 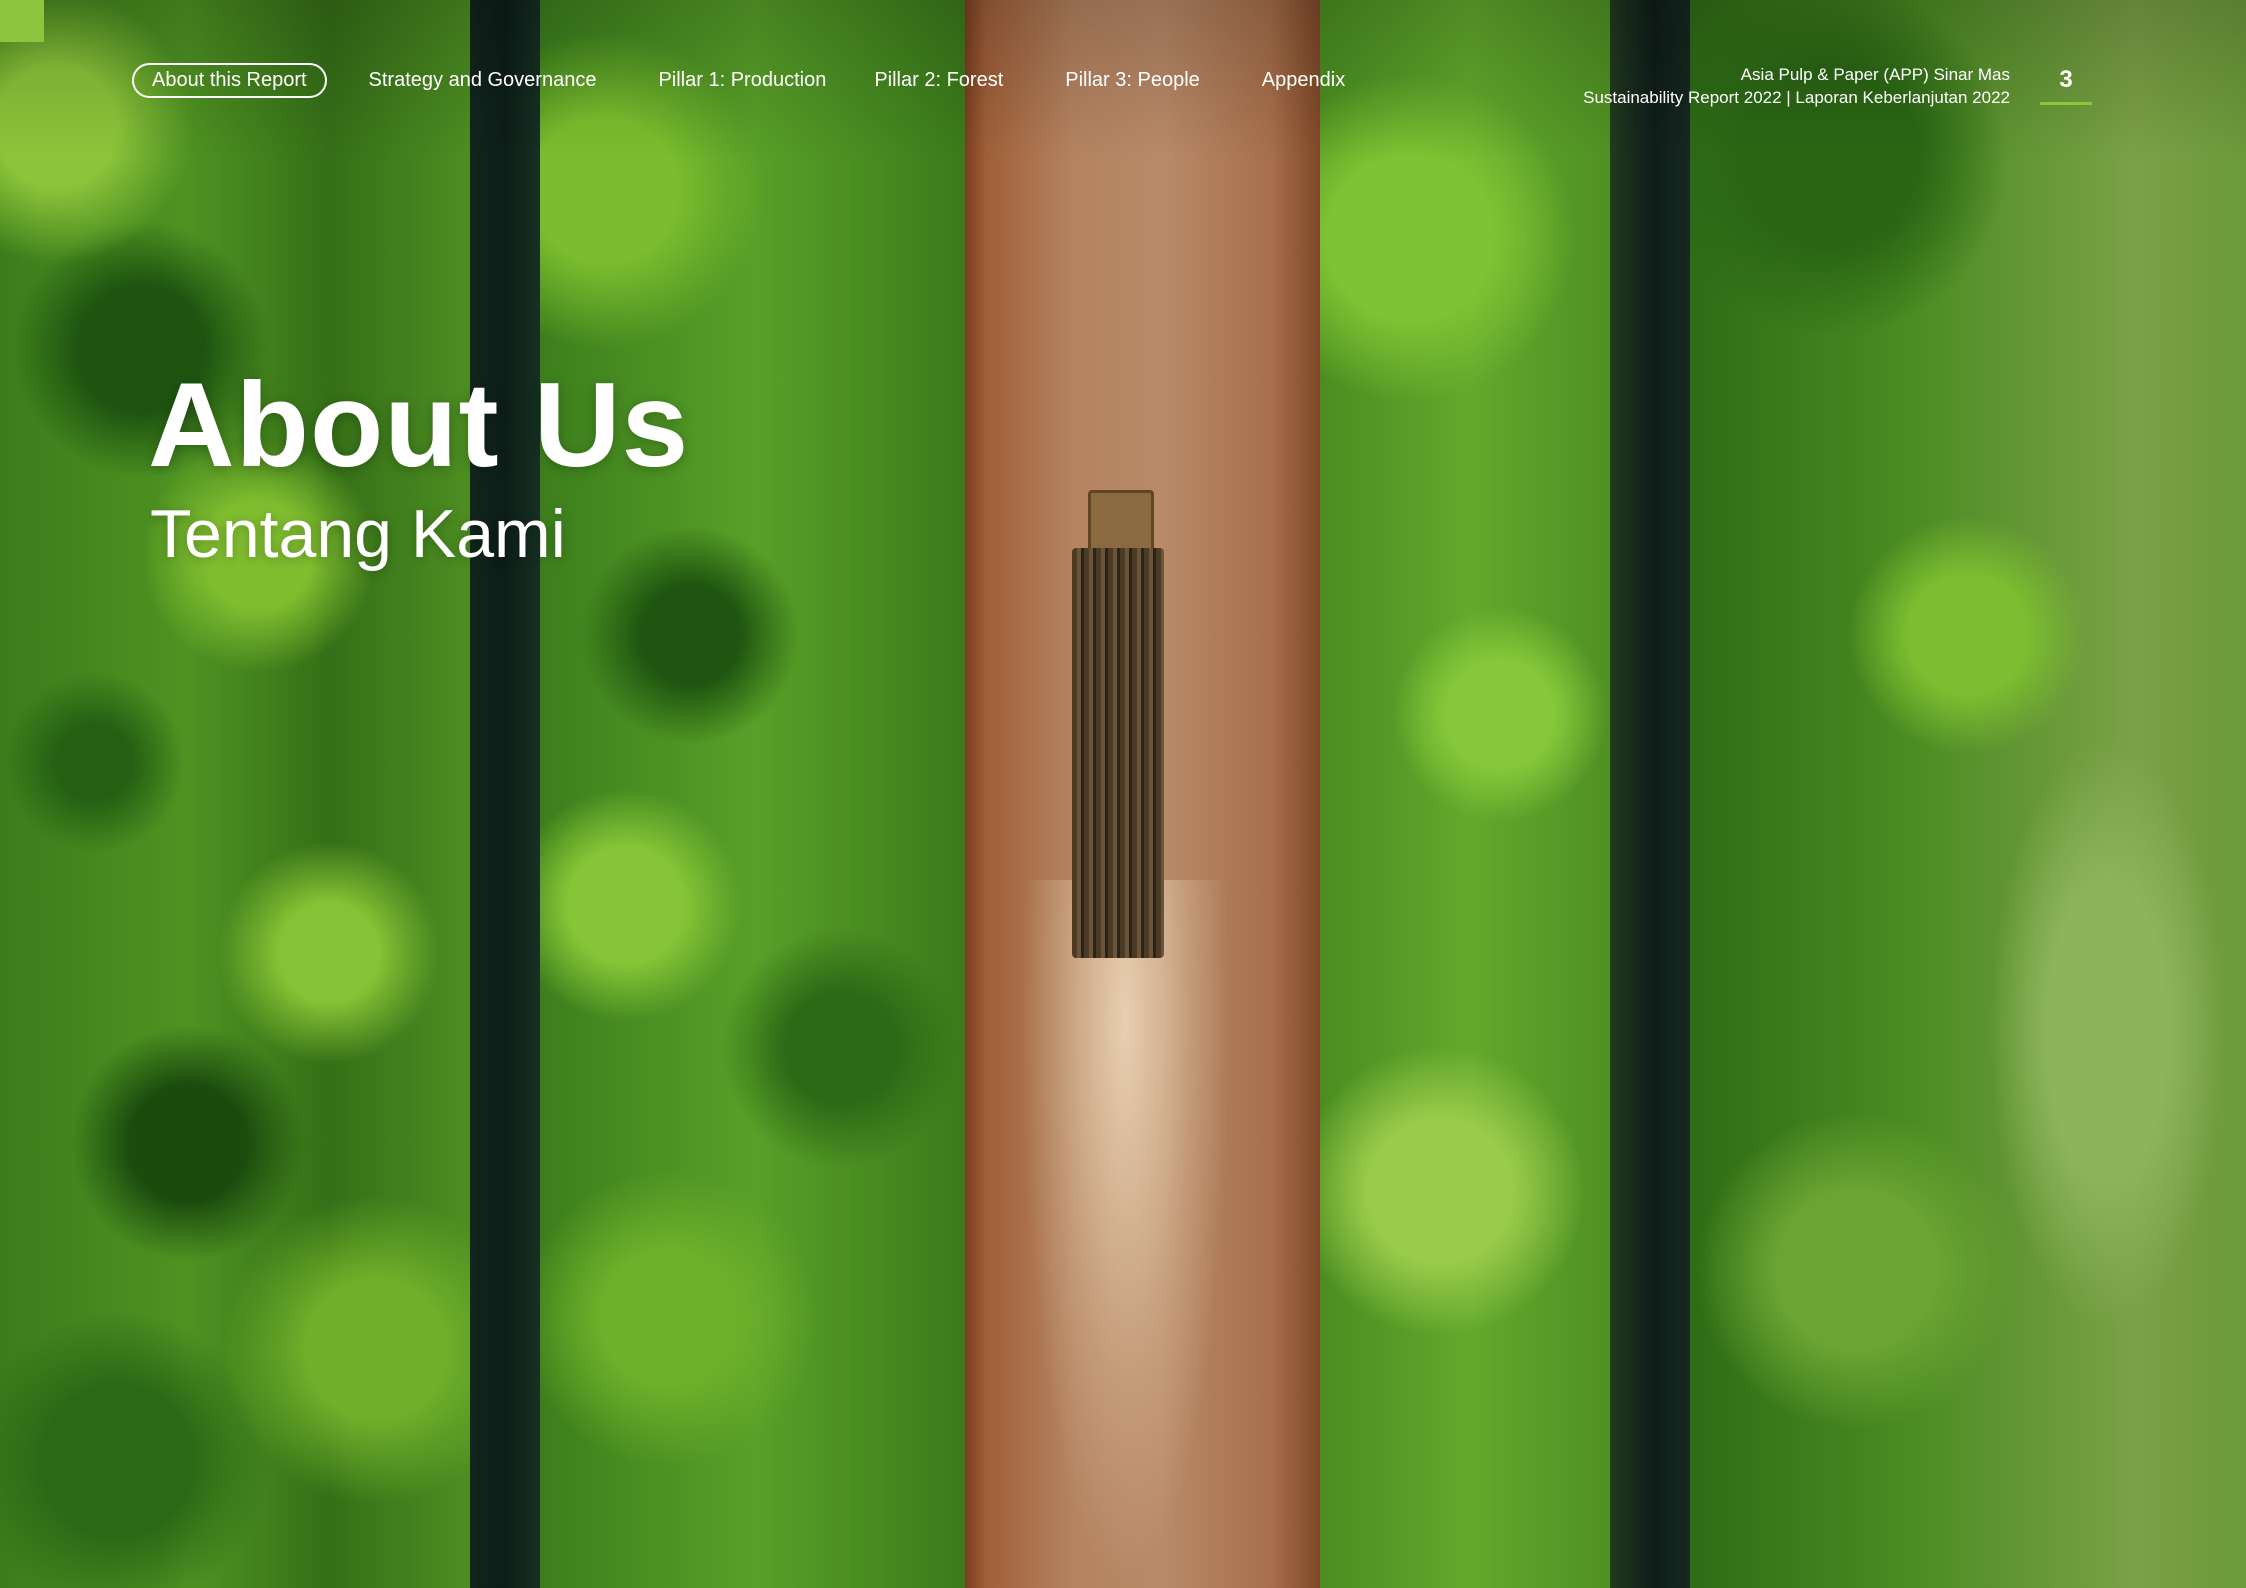 What do you see at coordinates (229, 80) in the screenshot?
I see `nav-about-this-report: About this Report` at bounding box center [229, 80].